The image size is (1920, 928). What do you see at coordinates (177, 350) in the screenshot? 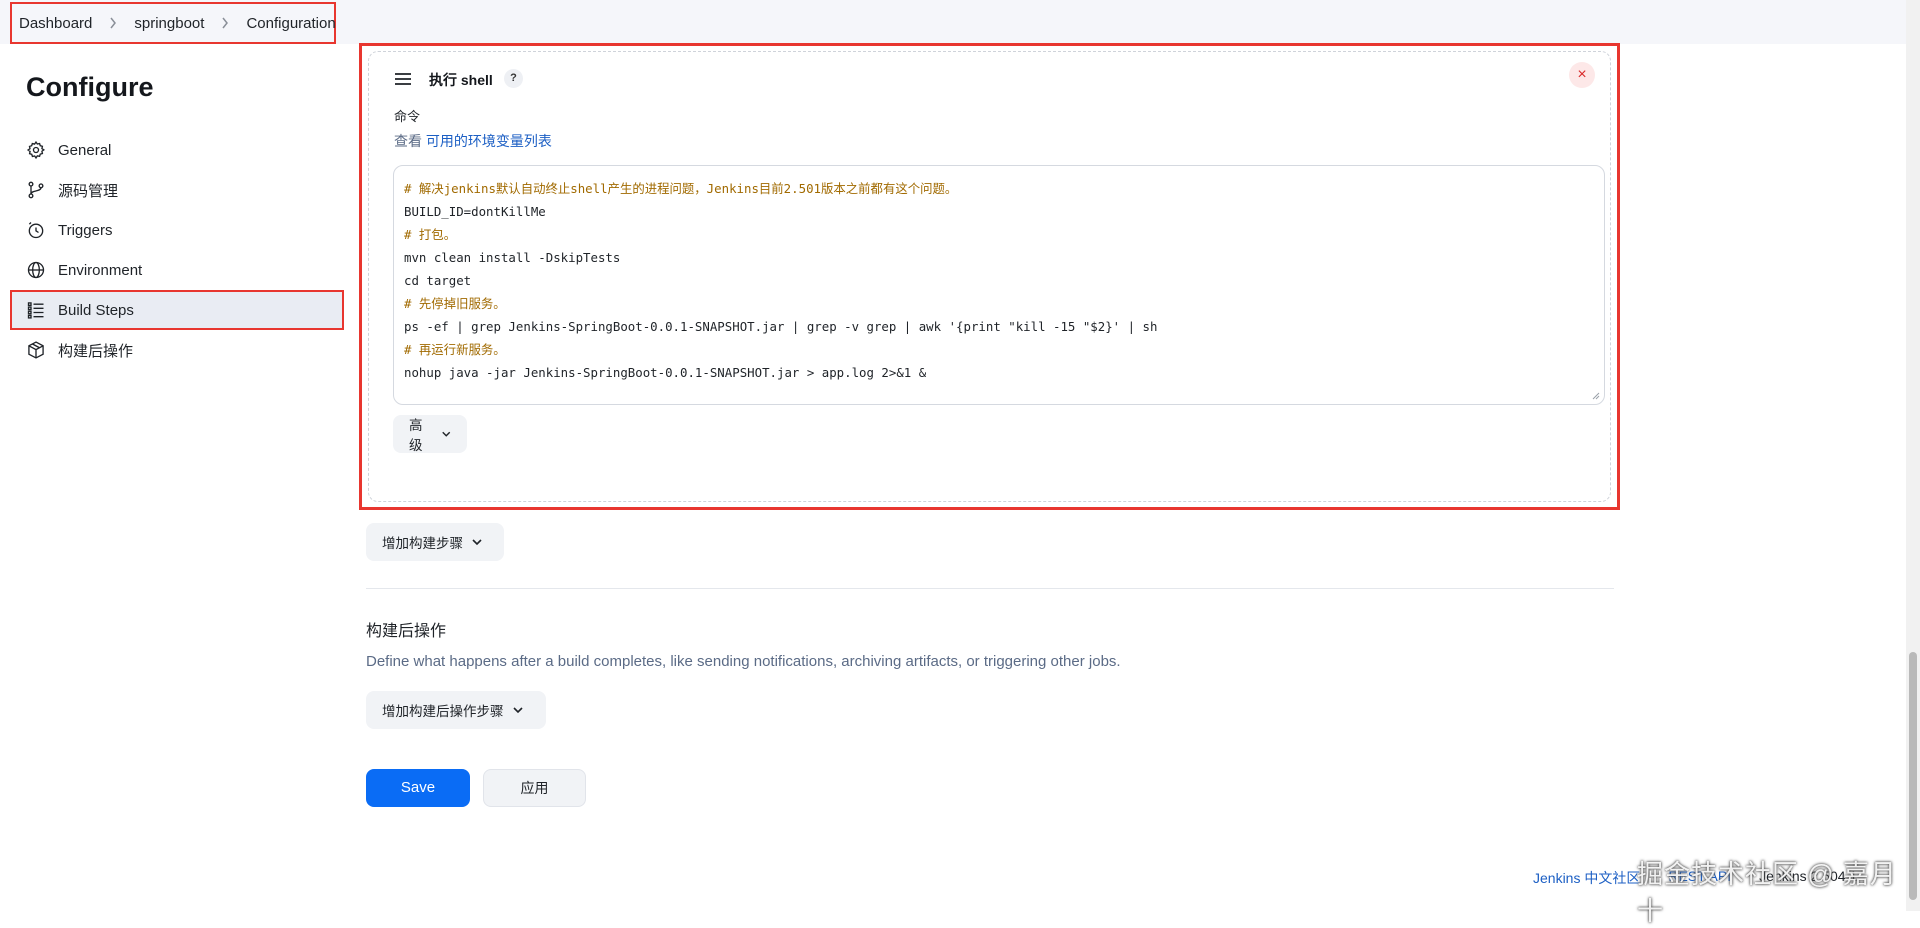
I see `sidebar-item-post-build: 构建后操作` at bounding box center [177, 350].